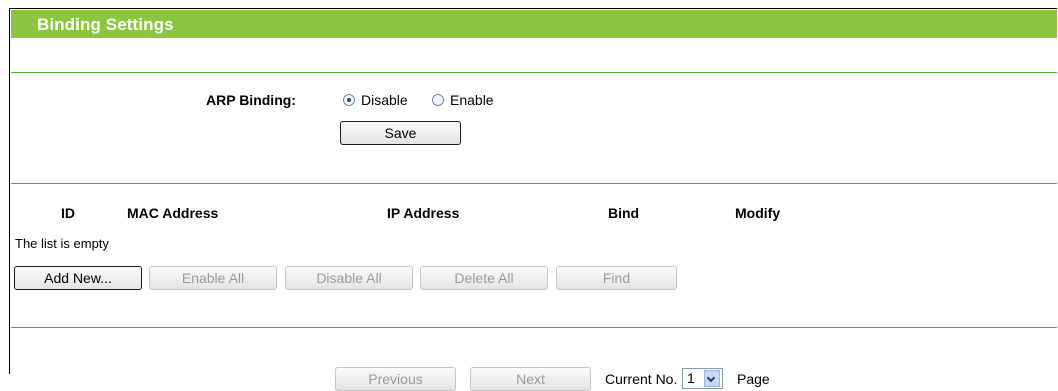 This screenshot has width=1058, height=391. What do you see at coordinates (105, 24) in the screenshot?
I see `page-title: Binding Settings` at bounding box center [105, 24].